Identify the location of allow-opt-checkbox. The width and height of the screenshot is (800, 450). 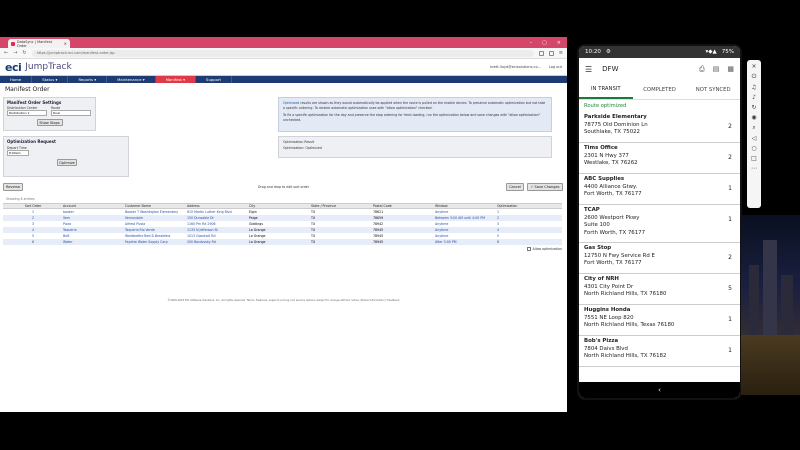
(528, 249).